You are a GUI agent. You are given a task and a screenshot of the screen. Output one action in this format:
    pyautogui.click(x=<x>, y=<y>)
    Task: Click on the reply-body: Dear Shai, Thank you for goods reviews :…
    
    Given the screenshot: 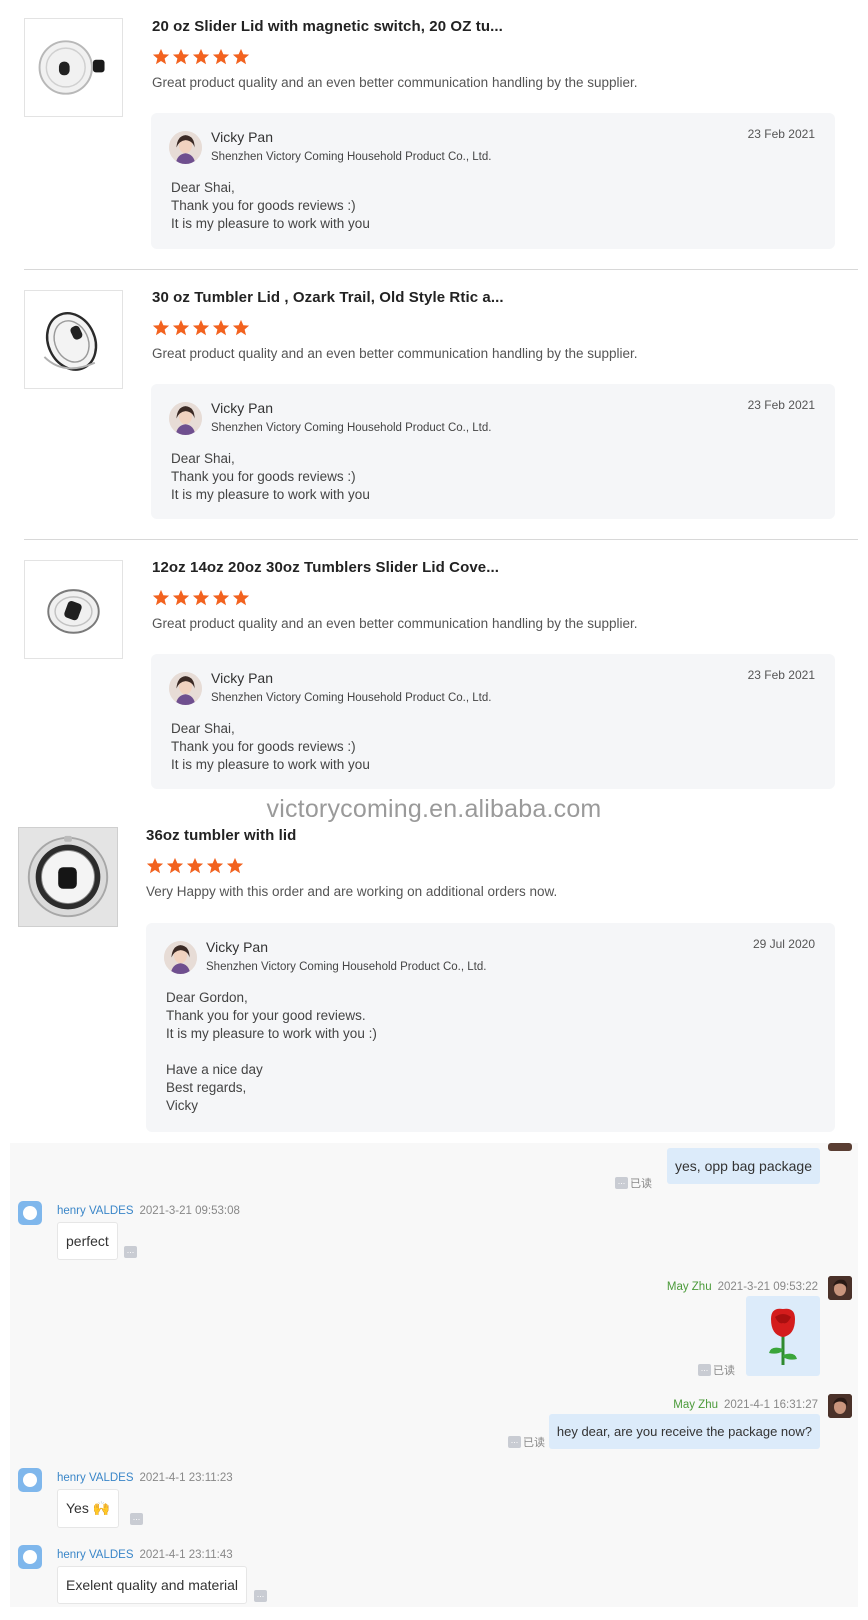 What is the action you would take?
    pyautogui.click(x=270, y=747)
    